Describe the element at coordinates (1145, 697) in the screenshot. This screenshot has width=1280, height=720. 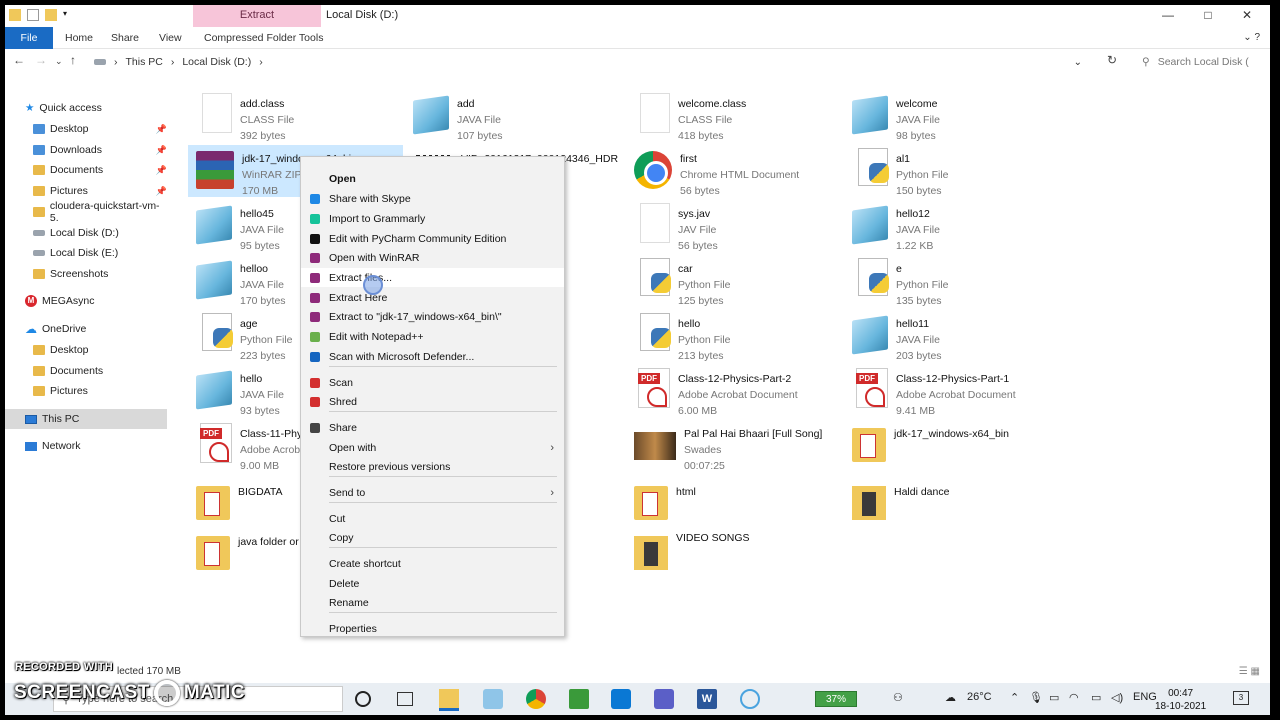
I see `language-indicator: ENG` at that location.